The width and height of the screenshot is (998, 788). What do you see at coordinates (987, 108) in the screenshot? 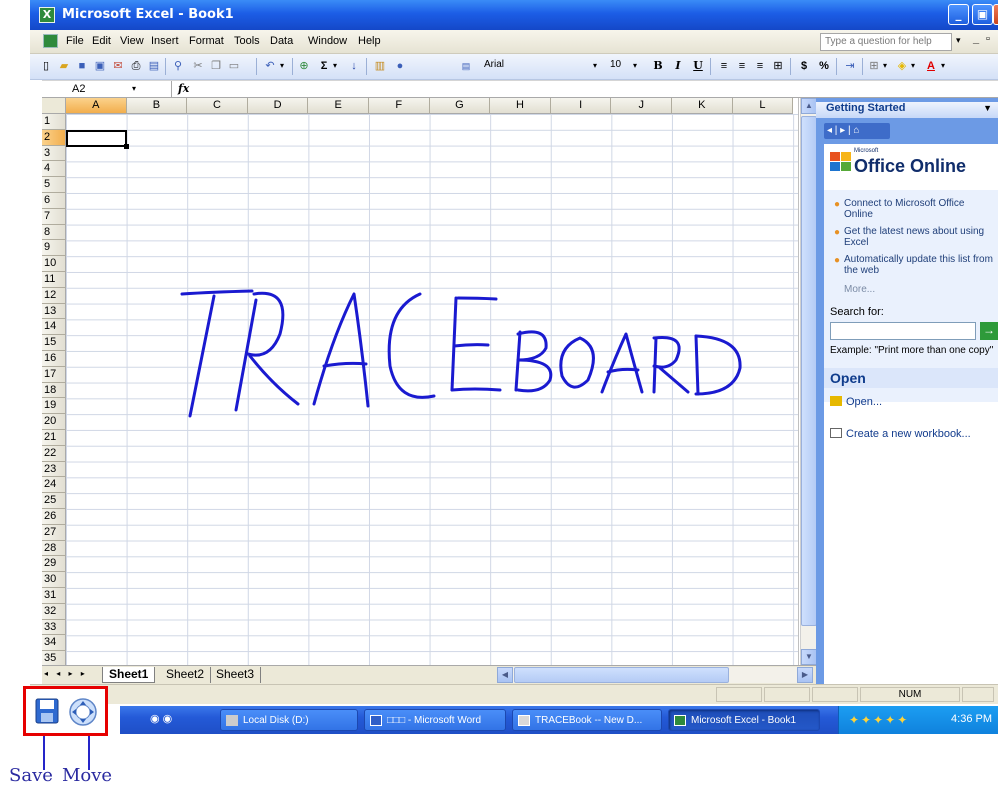
I see `task-pane-dropdown-icon: ▼` at bounding box center [987, 108].